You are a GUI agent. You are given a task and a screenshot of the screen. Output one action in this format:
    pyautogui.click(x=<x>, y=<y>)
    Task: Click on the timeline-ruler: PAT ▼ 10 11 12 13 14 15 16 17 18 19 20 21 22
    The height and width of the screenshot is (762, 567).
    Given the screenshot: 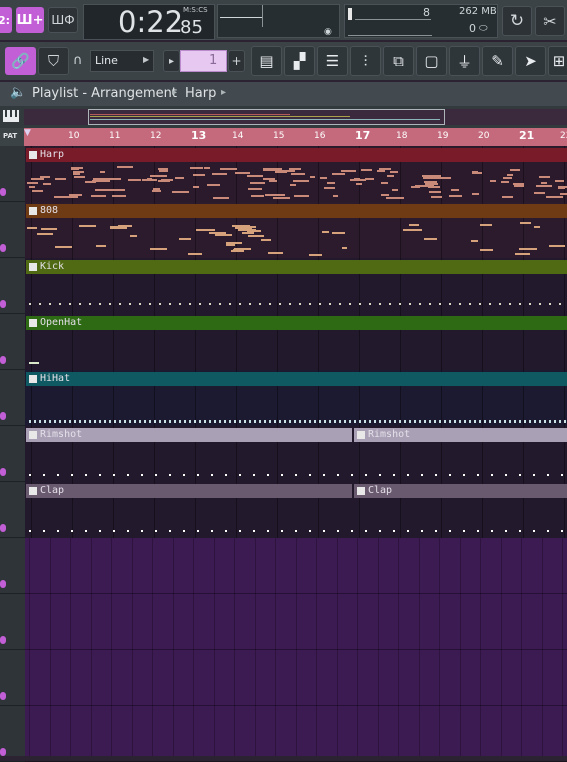 What is the action you would take?
    pyautogui.click(x=283, y=137)
    